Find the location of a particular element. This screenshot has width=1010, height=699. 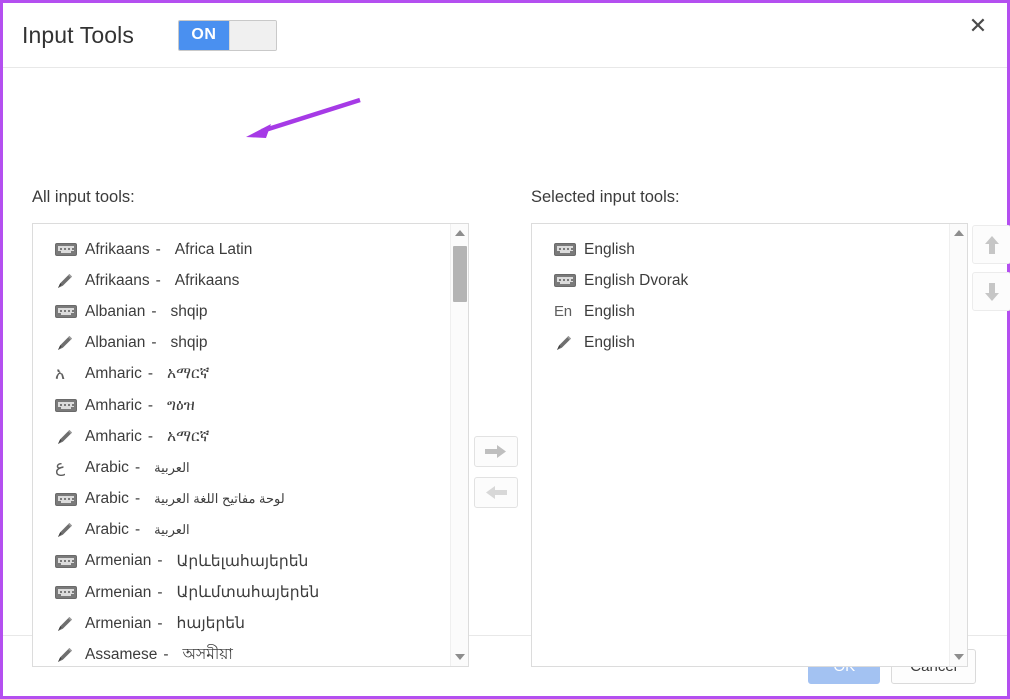

list-item-language: Assamese is located at coordinates (121, 655).